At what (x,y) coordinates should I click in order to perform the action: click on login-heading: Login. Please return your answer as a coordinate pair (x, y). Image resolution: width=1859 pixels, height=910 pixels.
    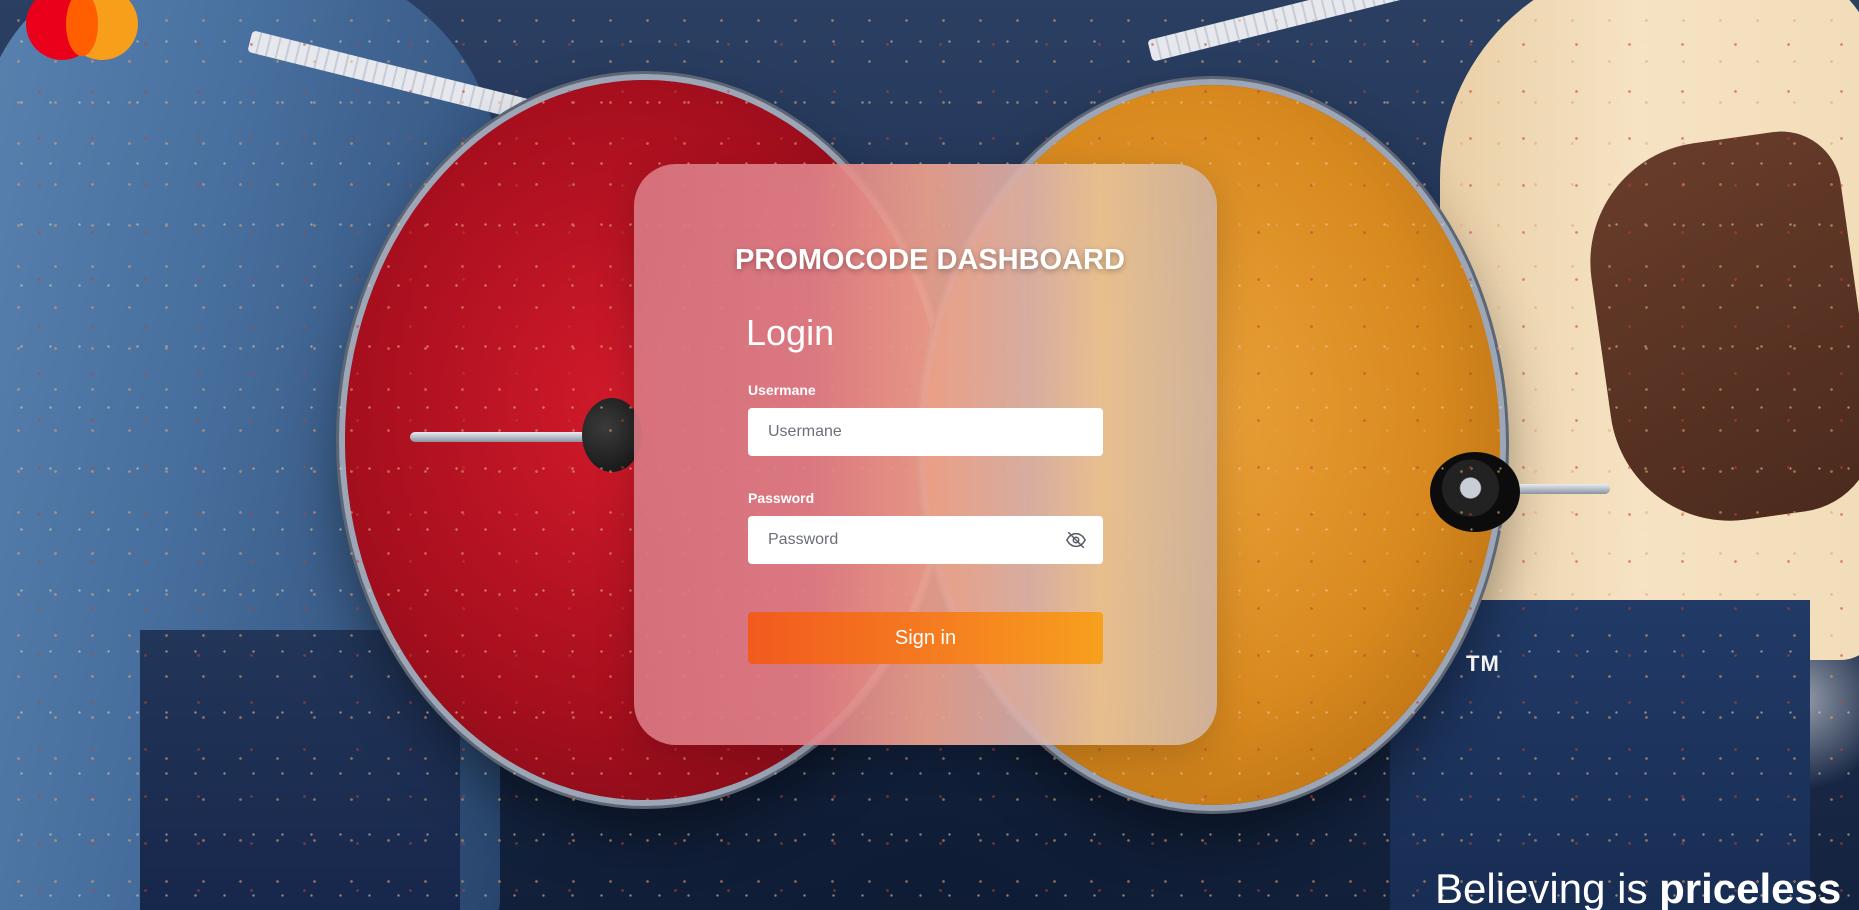
    Looking at the image, I should click on (790, 332).